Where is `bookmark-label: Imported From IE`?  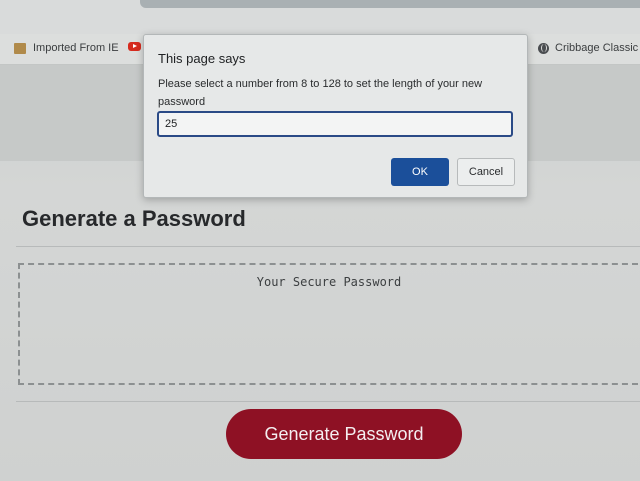
bookmark-label: Imported From IE is located at coordinates (76, 48).